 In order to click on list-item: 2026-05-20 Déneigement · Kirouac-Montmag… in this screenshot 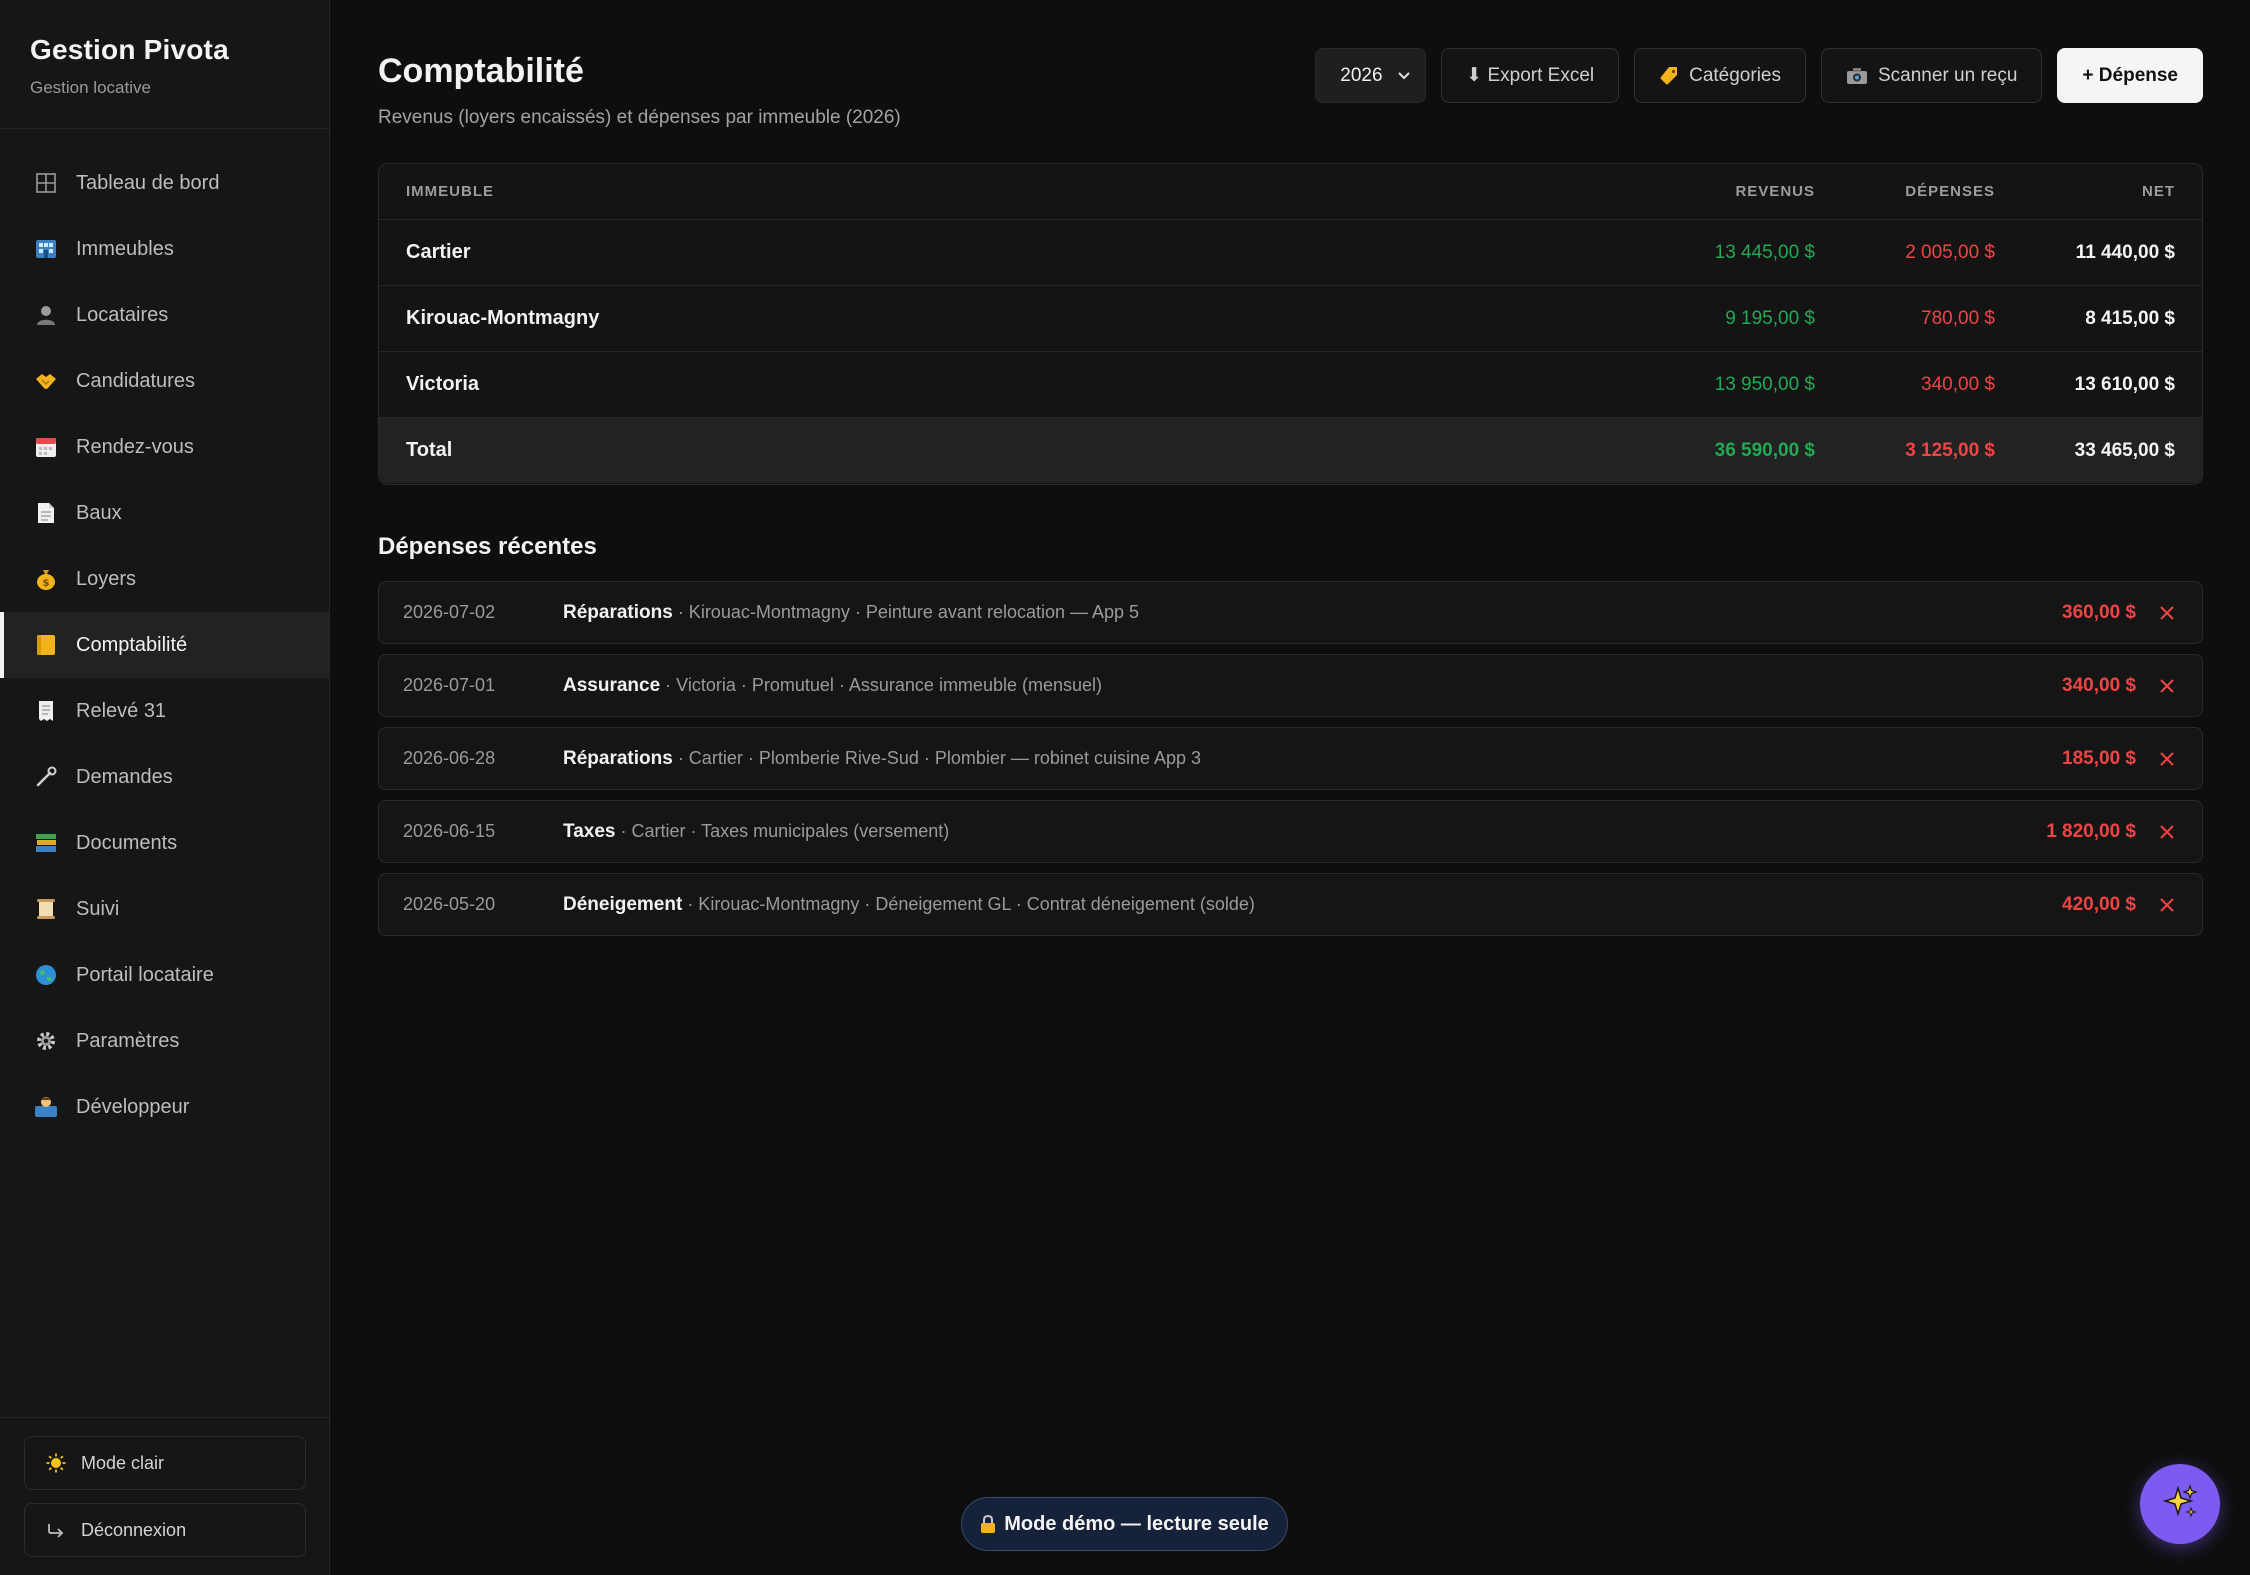, I will do `click(1290, 904)`.